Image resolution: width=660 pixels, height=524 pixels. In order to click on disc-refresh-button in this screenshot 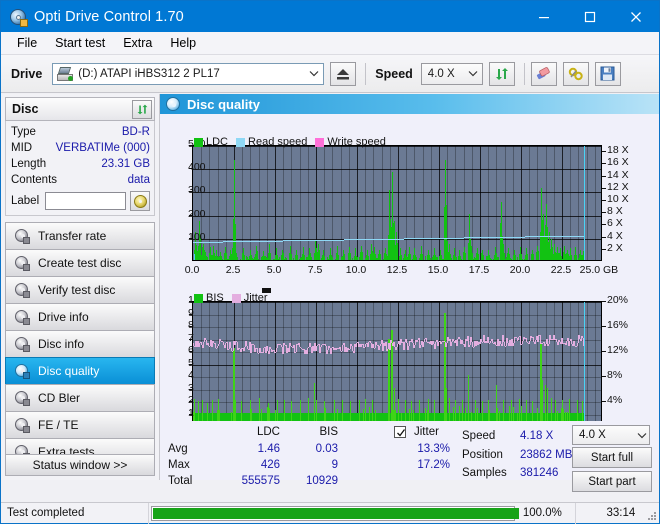, I will do `click(142, 109)`.